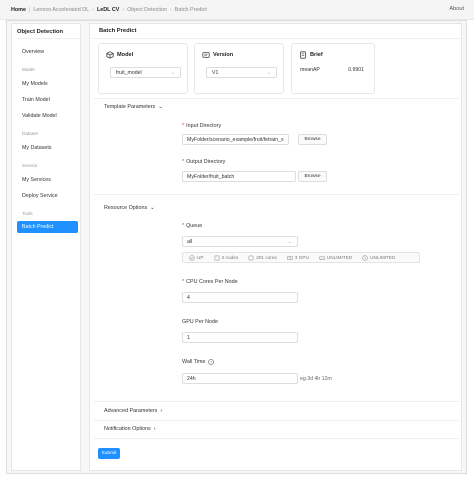 The image size is (474, 479). I want to click on input-directory-browse-button: Browse, so click(312, 139).